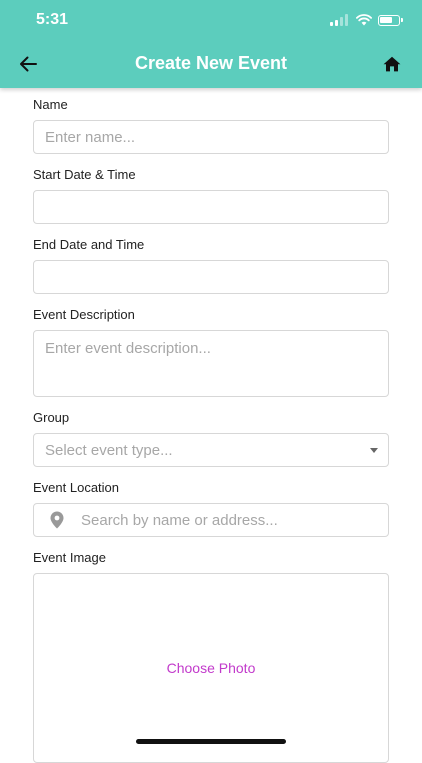 The image size is (422, 763). Describe the element at coordinates (69, 557) in the screenshot. I see `event-image-label: Event Image` at that location.